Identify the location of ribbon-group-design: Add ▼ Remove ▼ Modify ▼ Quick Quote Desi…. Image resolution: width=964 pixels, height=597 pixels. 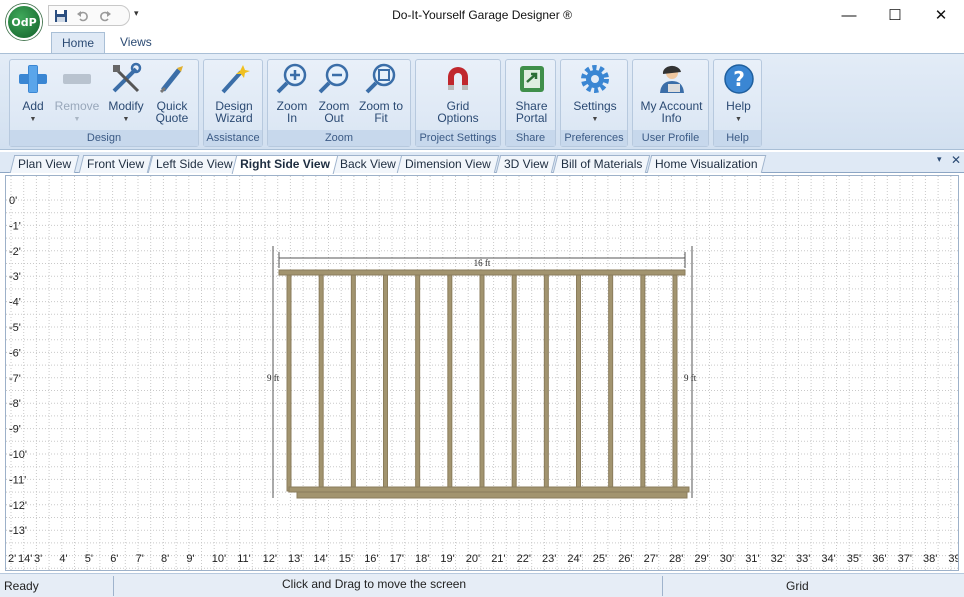
(104, 103).